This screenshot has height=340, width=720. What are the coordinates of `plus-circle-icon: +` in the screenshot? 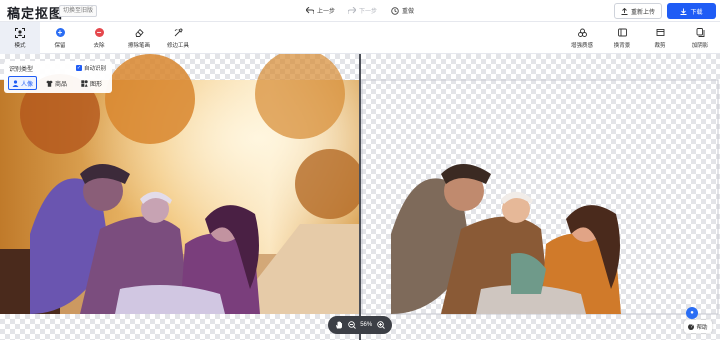 It's located at (60, 32).